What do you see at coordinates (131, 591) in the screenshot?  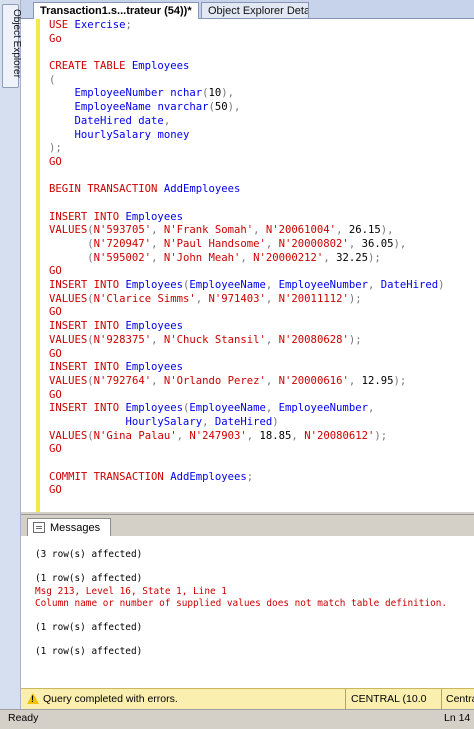 I see `error-message: Msg 213, Level 16, State 1, Line 1` at bounding box center [131, 591].